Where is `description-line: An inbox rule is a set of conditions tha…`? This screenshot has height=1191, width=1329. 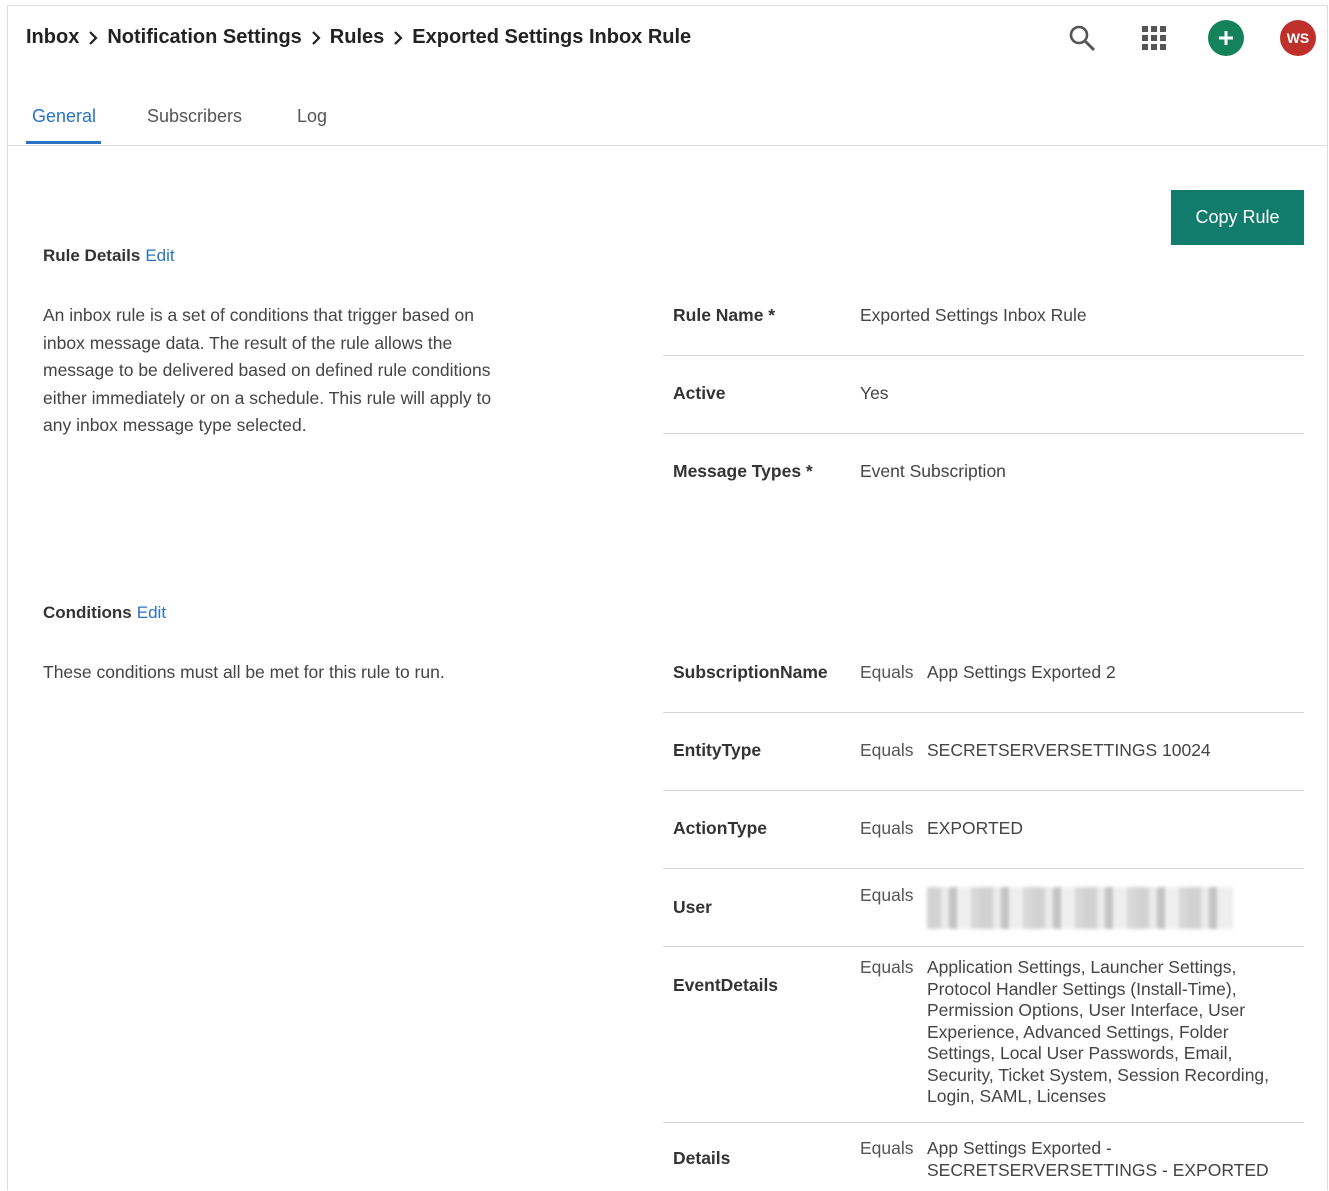
description-line: An inbox rule is a set of conditions tha… is located at coordinates (258, 315).